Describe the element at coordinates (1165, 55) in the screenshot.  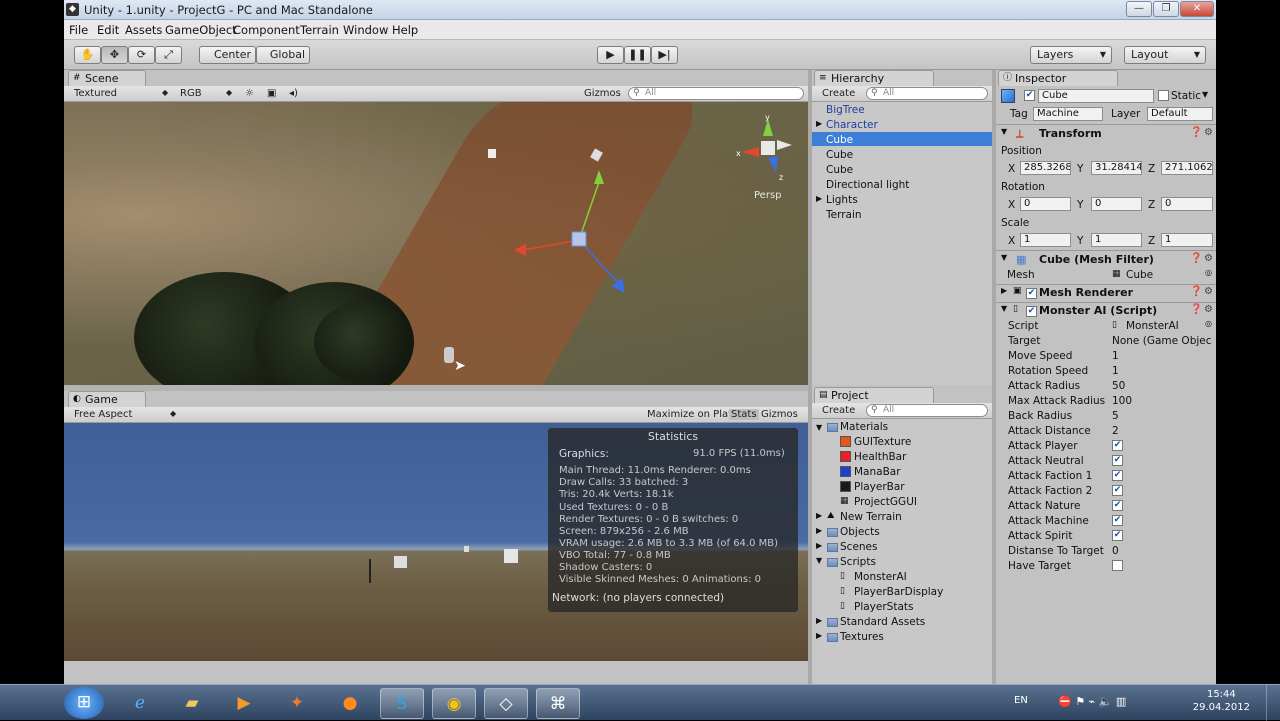
I see `layout-dropdown: Layout ▼` at that location.